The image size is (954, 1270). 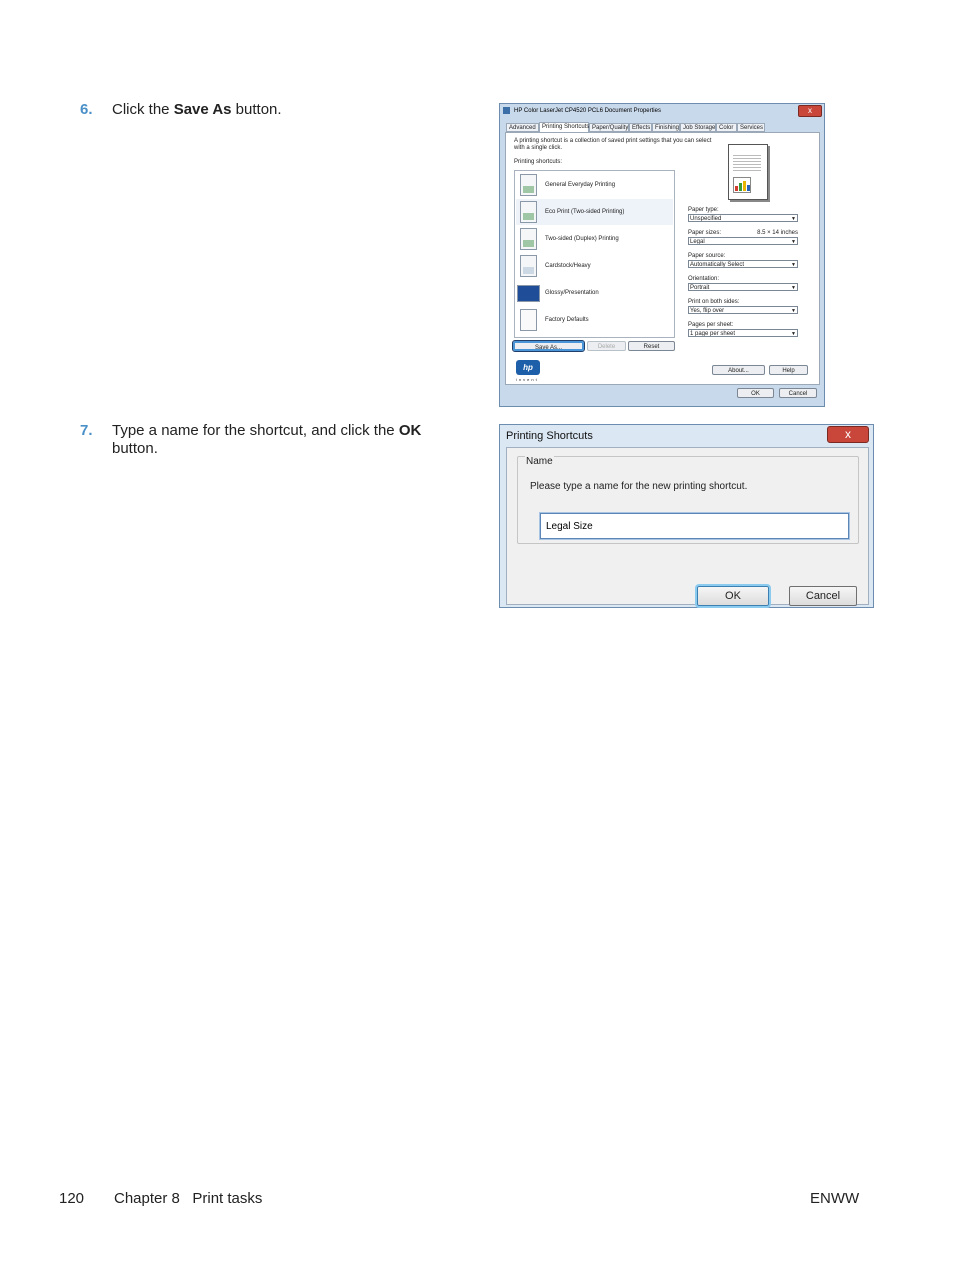 I want to click on shortcut-name-field, so click(x=694, y=526).